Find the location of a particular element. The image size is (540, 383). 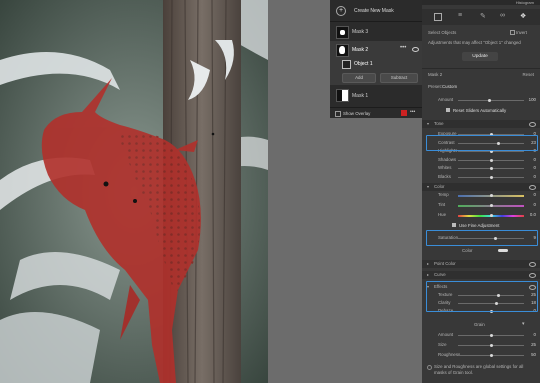

curve-eye-icon is located at coordinates (532, 275).